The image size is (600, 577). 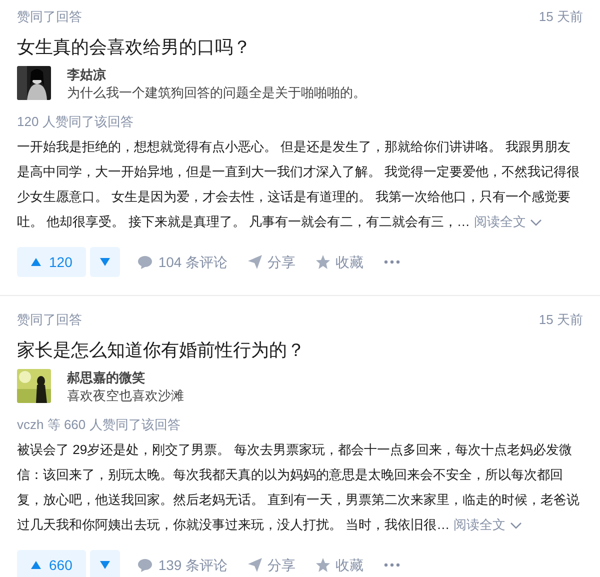 I want to click on author-name: 郝思嘉的微笑, so click(x=125, y=377).